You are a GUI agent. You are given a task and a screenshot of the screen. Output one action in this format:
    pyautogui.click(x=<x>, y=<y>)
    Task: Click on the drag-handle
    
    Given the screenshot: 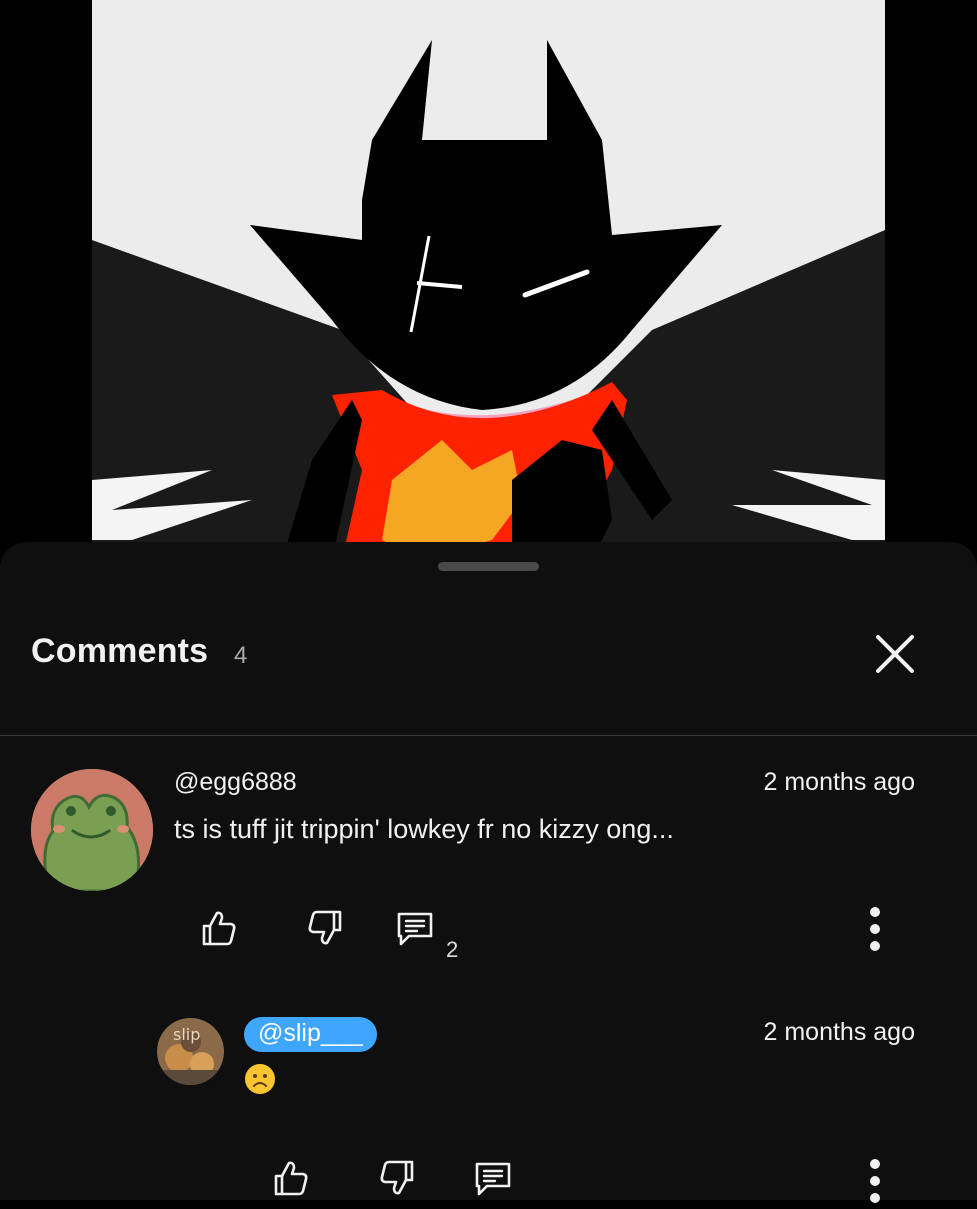 What is the action you would take?
    pyautogui.click(x=488, y=566)
    